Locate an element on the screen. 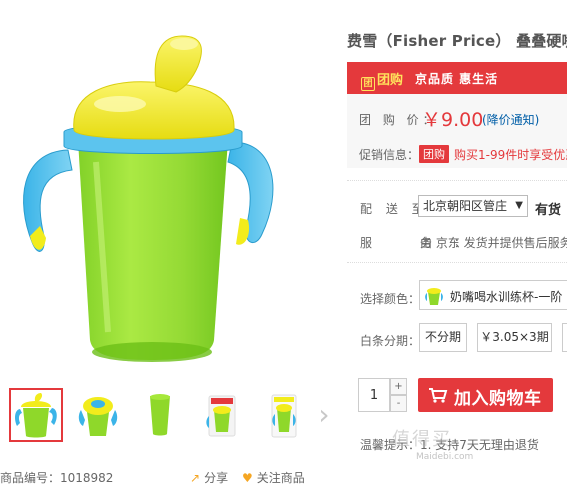  group-buy-slogan: 京品质 惠生活 is located at coordinates (457, 79).